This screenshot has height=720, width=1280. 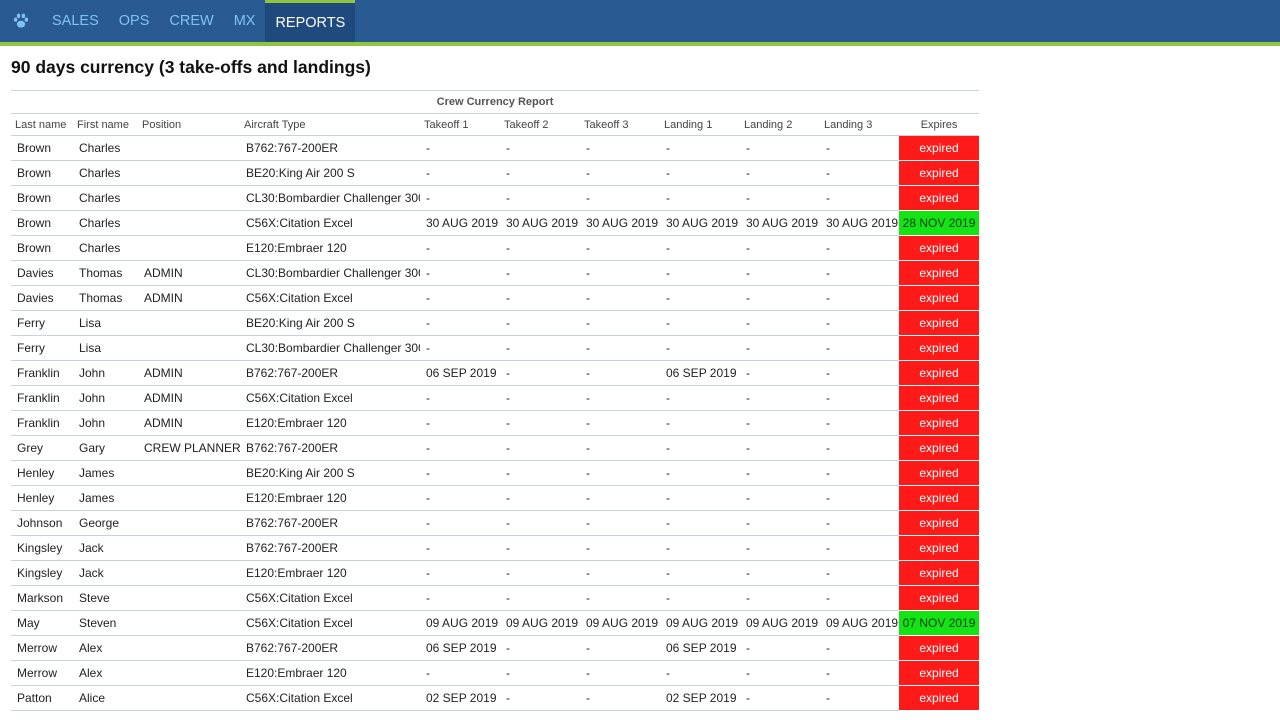 I want to click on nav-ops: OPS, so click(x=134, y=21).